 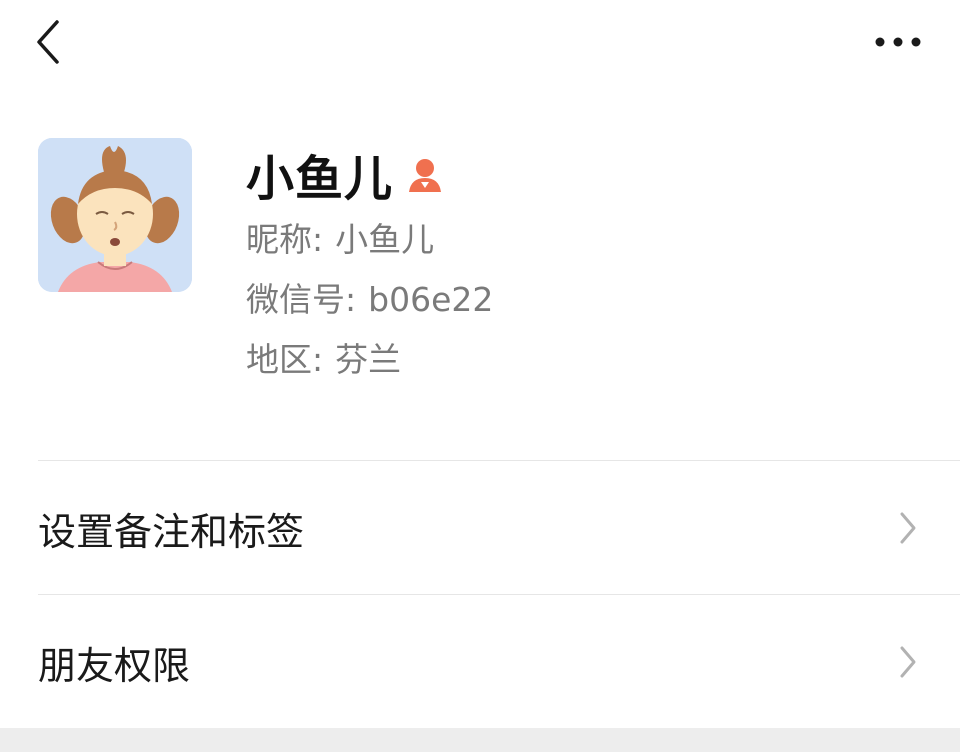 I want to click on avatar-image, so click(x=115, y=215).